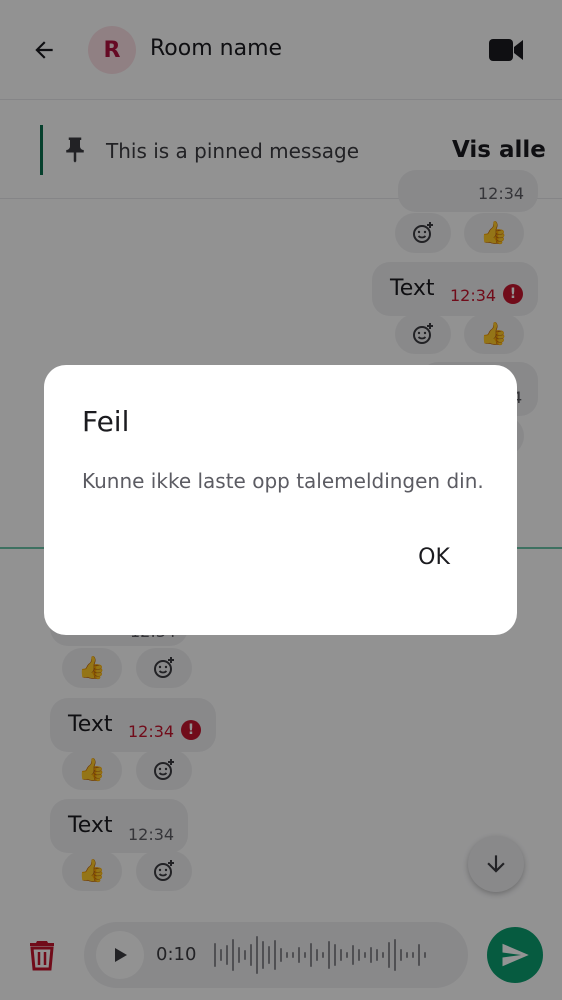  Describe the element at coordinates (434, 557) in the screenshot. I see `ok-button: OK` at that location.